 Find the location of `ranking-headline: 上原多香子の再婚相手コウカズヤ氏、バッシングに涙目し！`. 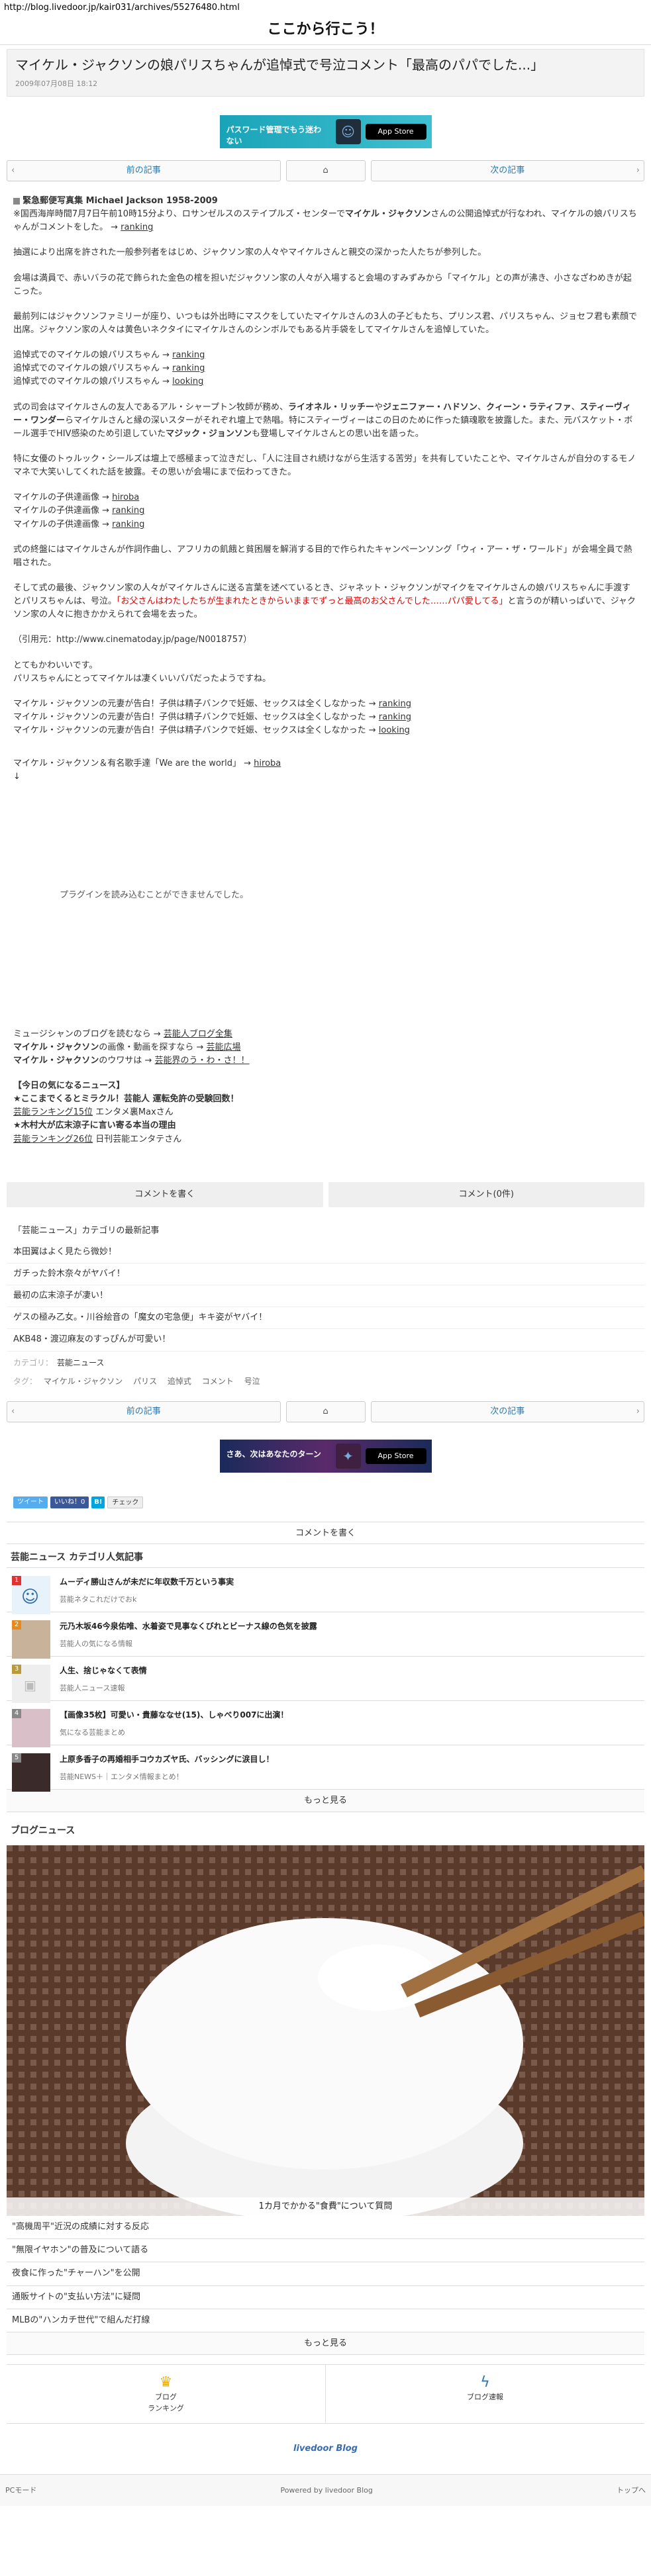

ranking-headline: 上原多香子の再婚相手コウカズヤ氏、バッシングに涙目し！ is located at coordinates (349, 1759).